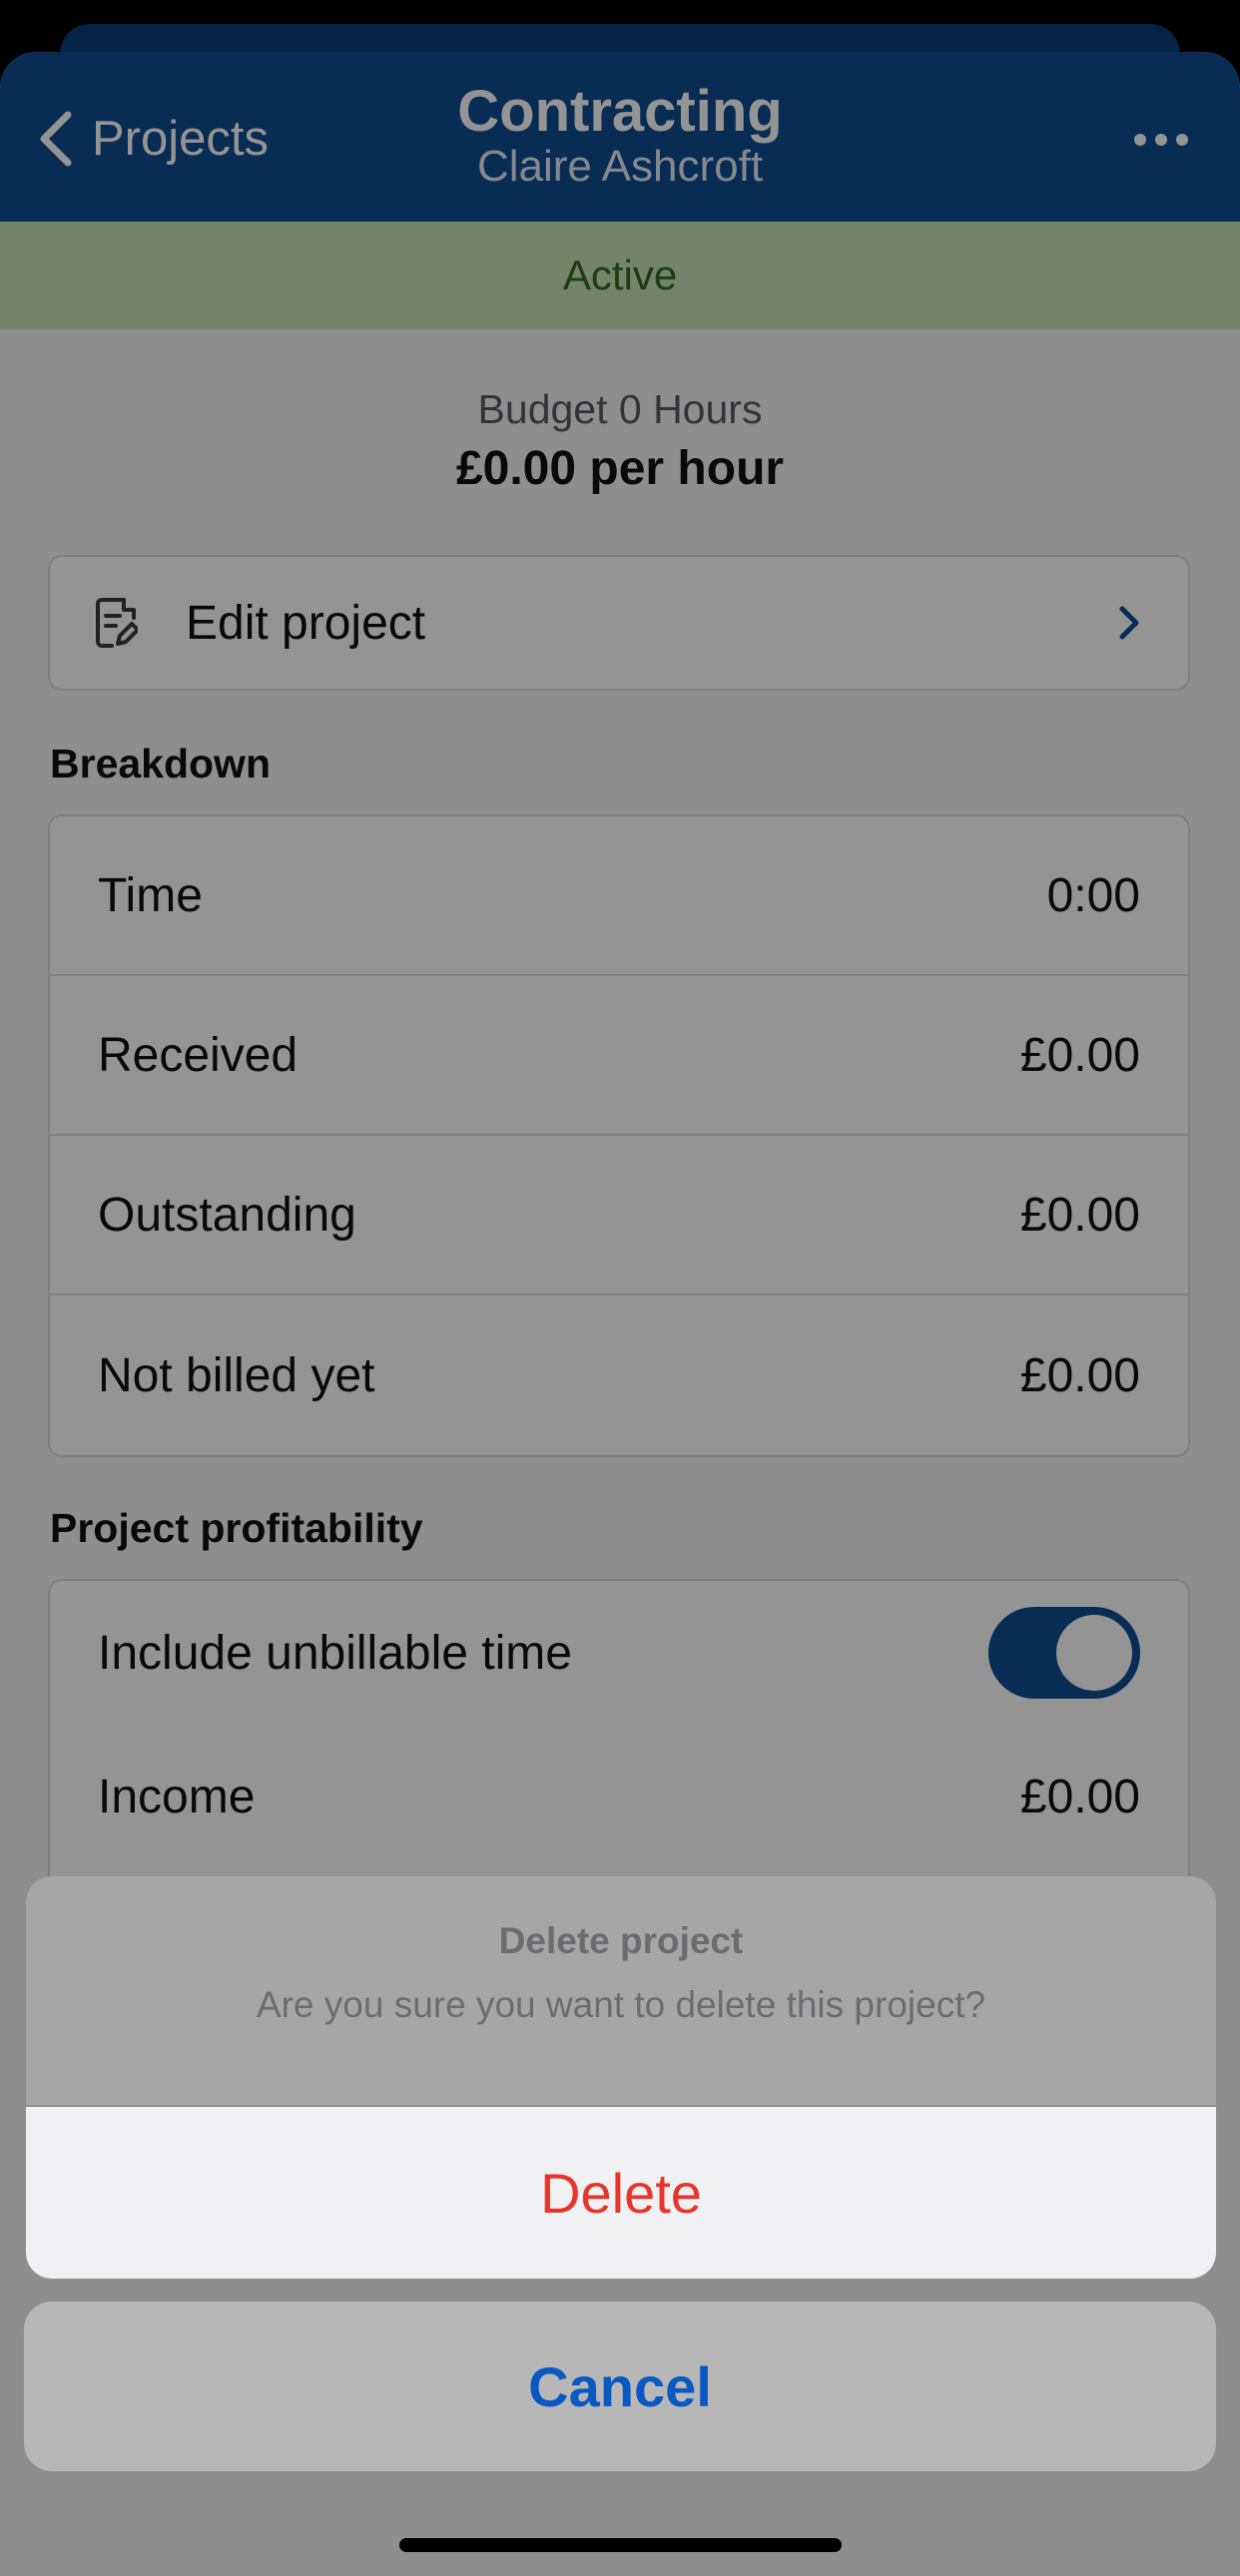  What do you see at coordinates (621, 1941) in the screenshot?
I see `action-sheet-title: Delete project` at bounding box center [621, 1941].